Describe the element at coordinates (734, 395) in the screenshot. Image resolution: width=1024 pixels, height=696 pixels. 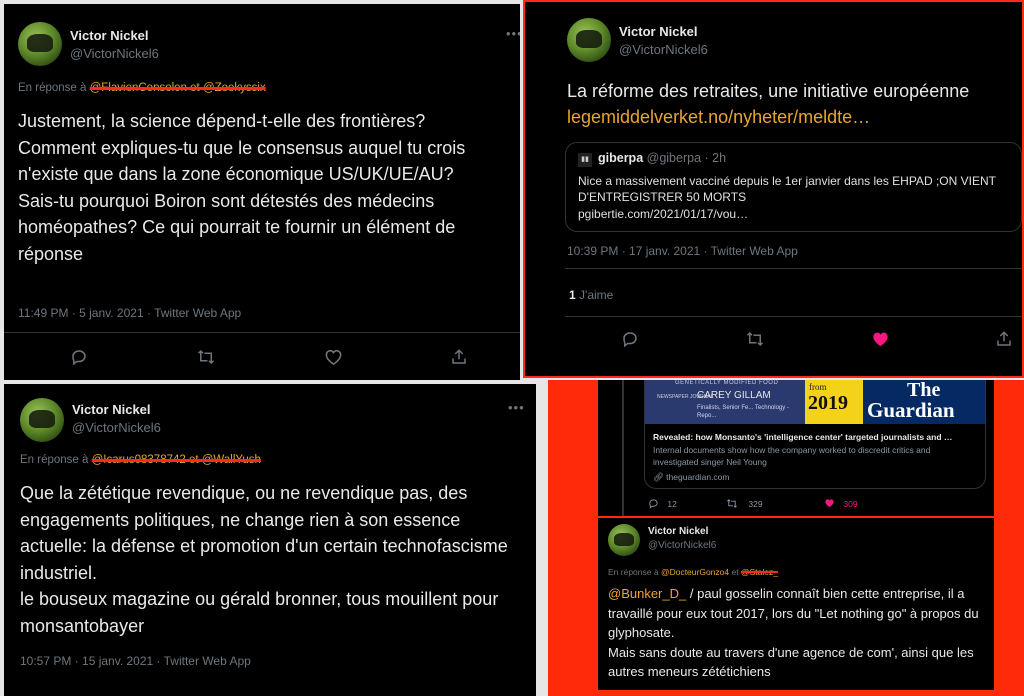
I see `card-image-person: CAREY GILLAM` at that location.